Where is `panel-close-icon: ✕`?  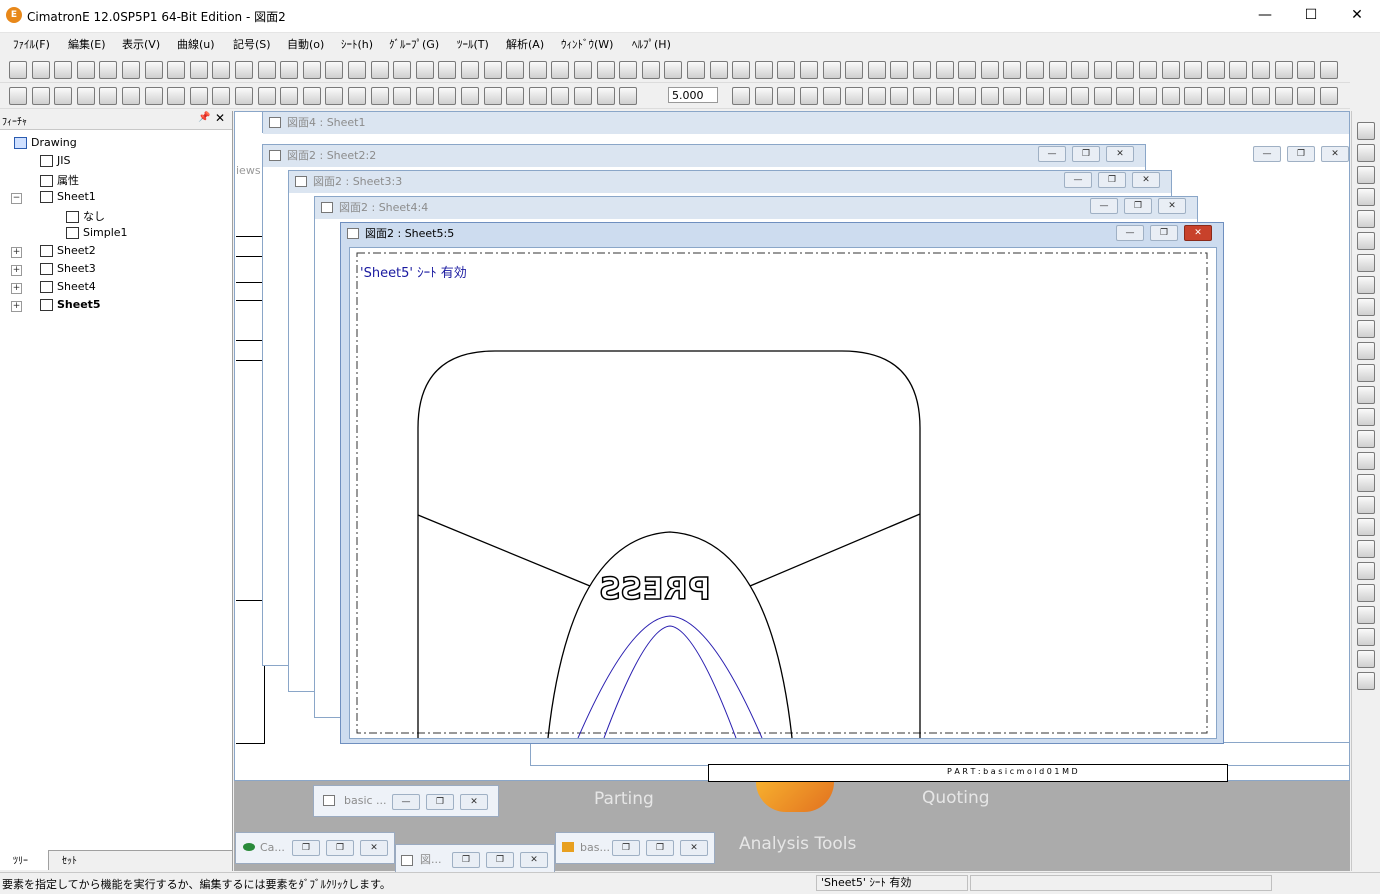 panel-close-icon: ✕ is located at coordinates (220, 118).